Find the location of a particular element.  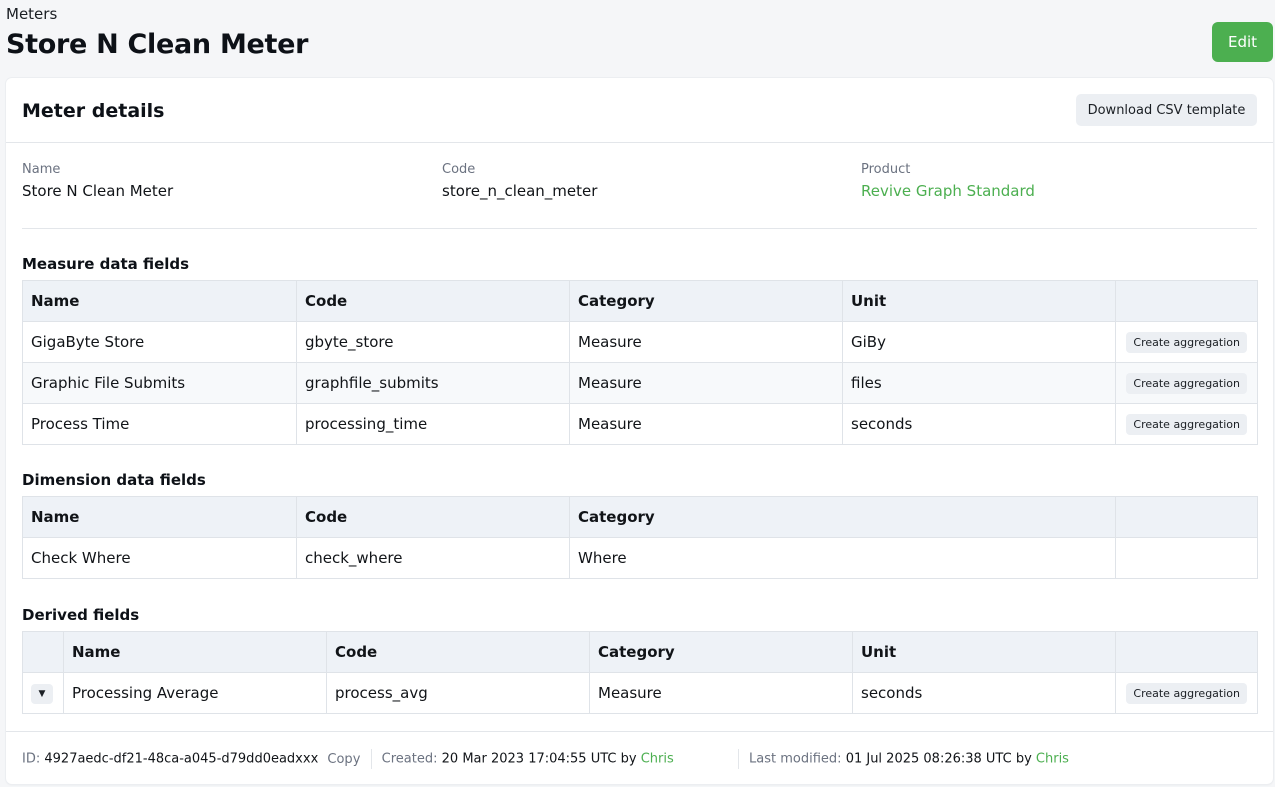

created-label: Created: is located at coordinates (409, 759).